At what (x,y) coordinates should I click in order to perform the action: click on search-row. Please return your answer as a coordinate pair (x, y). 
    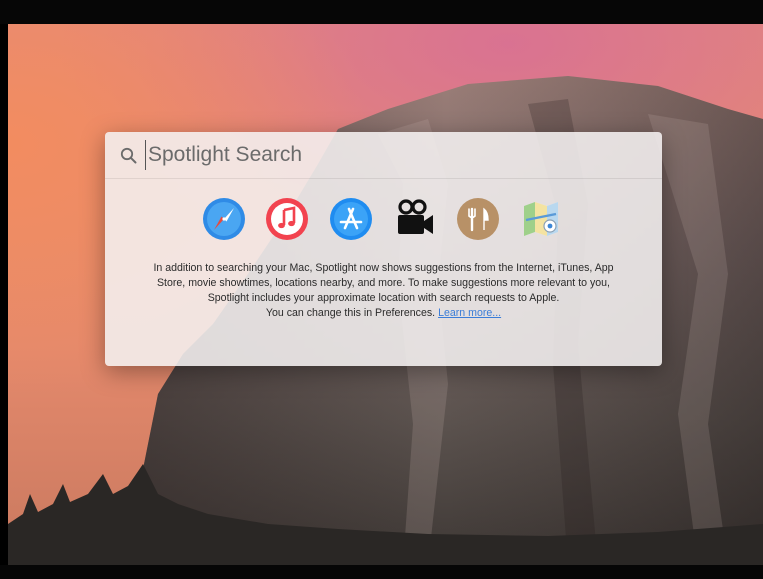
    Looking at the image, I should click on (383, 155).